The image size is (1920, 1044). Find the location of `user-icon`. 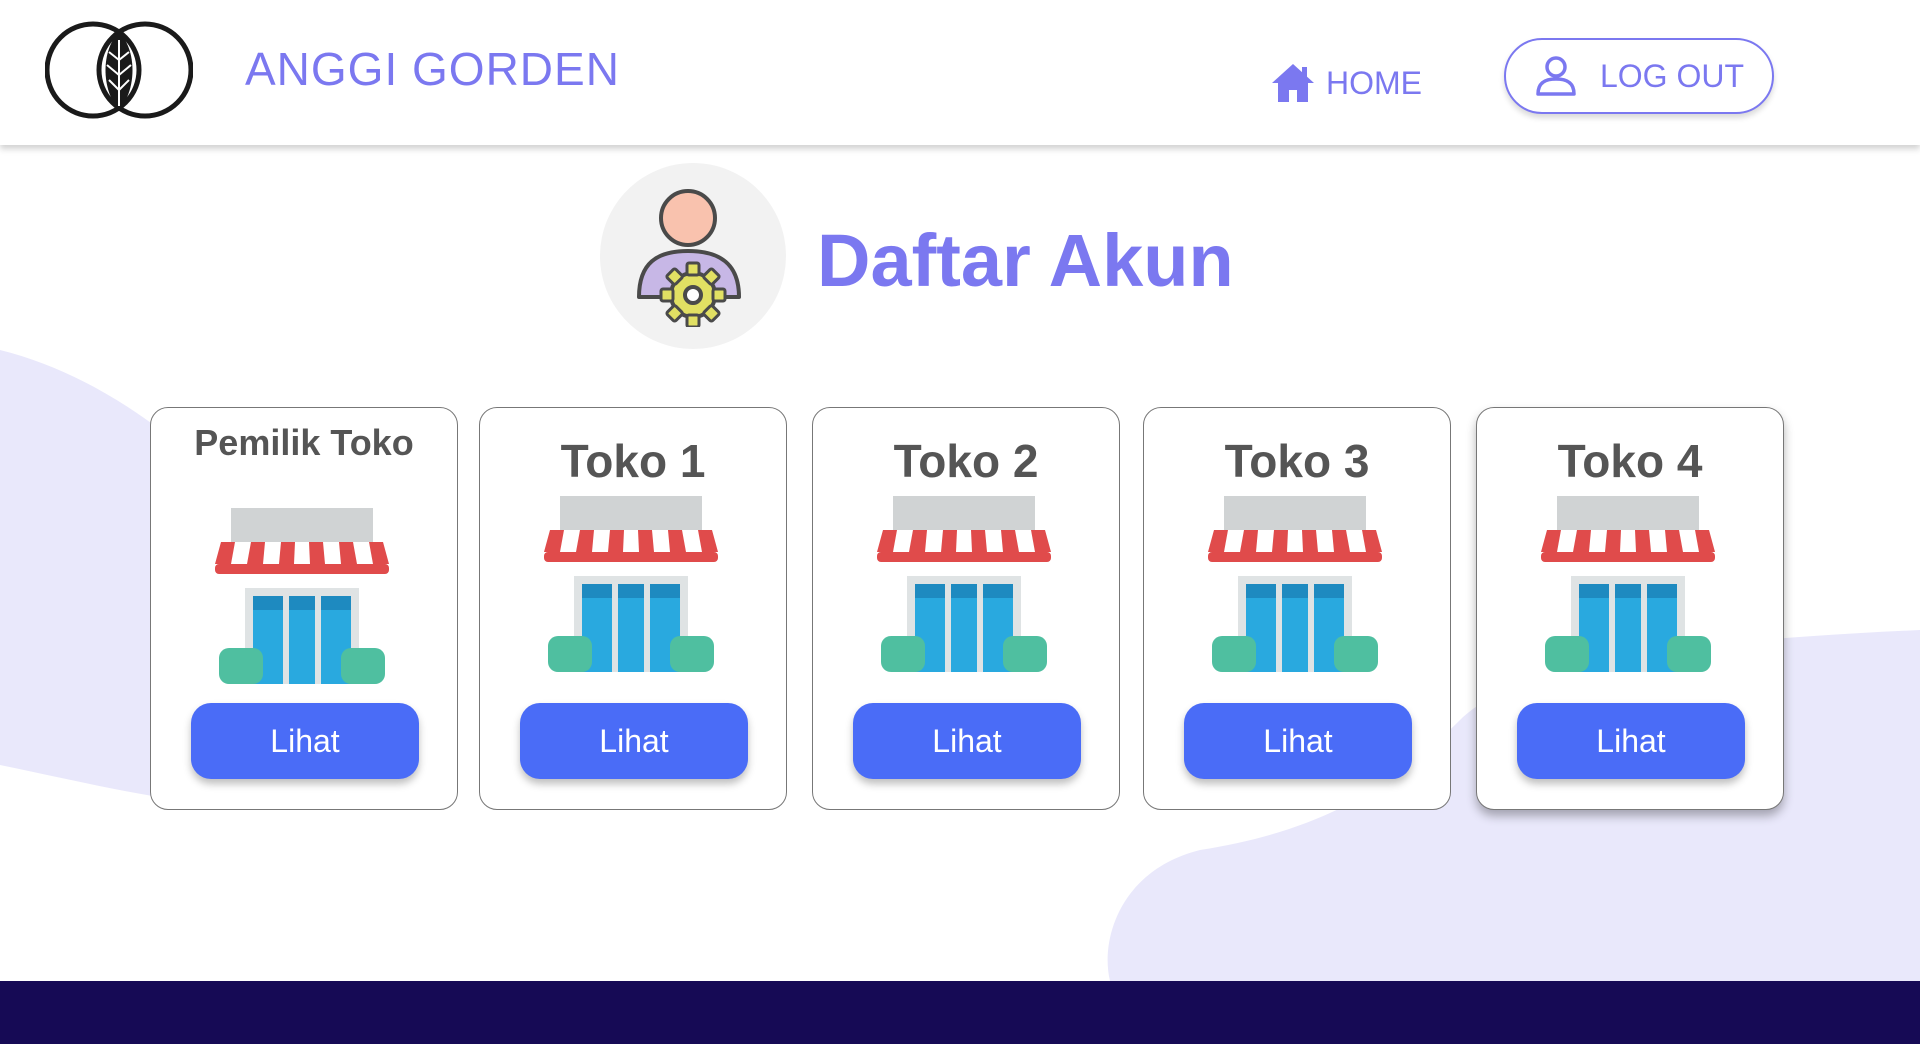

user-icon is located at coordinates (1556, 76).